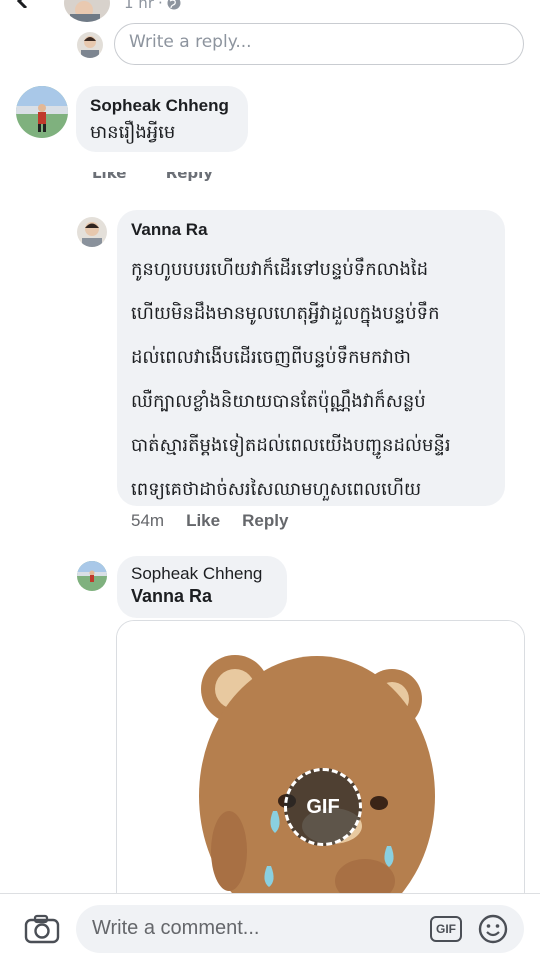  What do you see at coordinates (147, 521) in the screenshot?
I see `comment-time: 54m` at bounding box center [147, 521].